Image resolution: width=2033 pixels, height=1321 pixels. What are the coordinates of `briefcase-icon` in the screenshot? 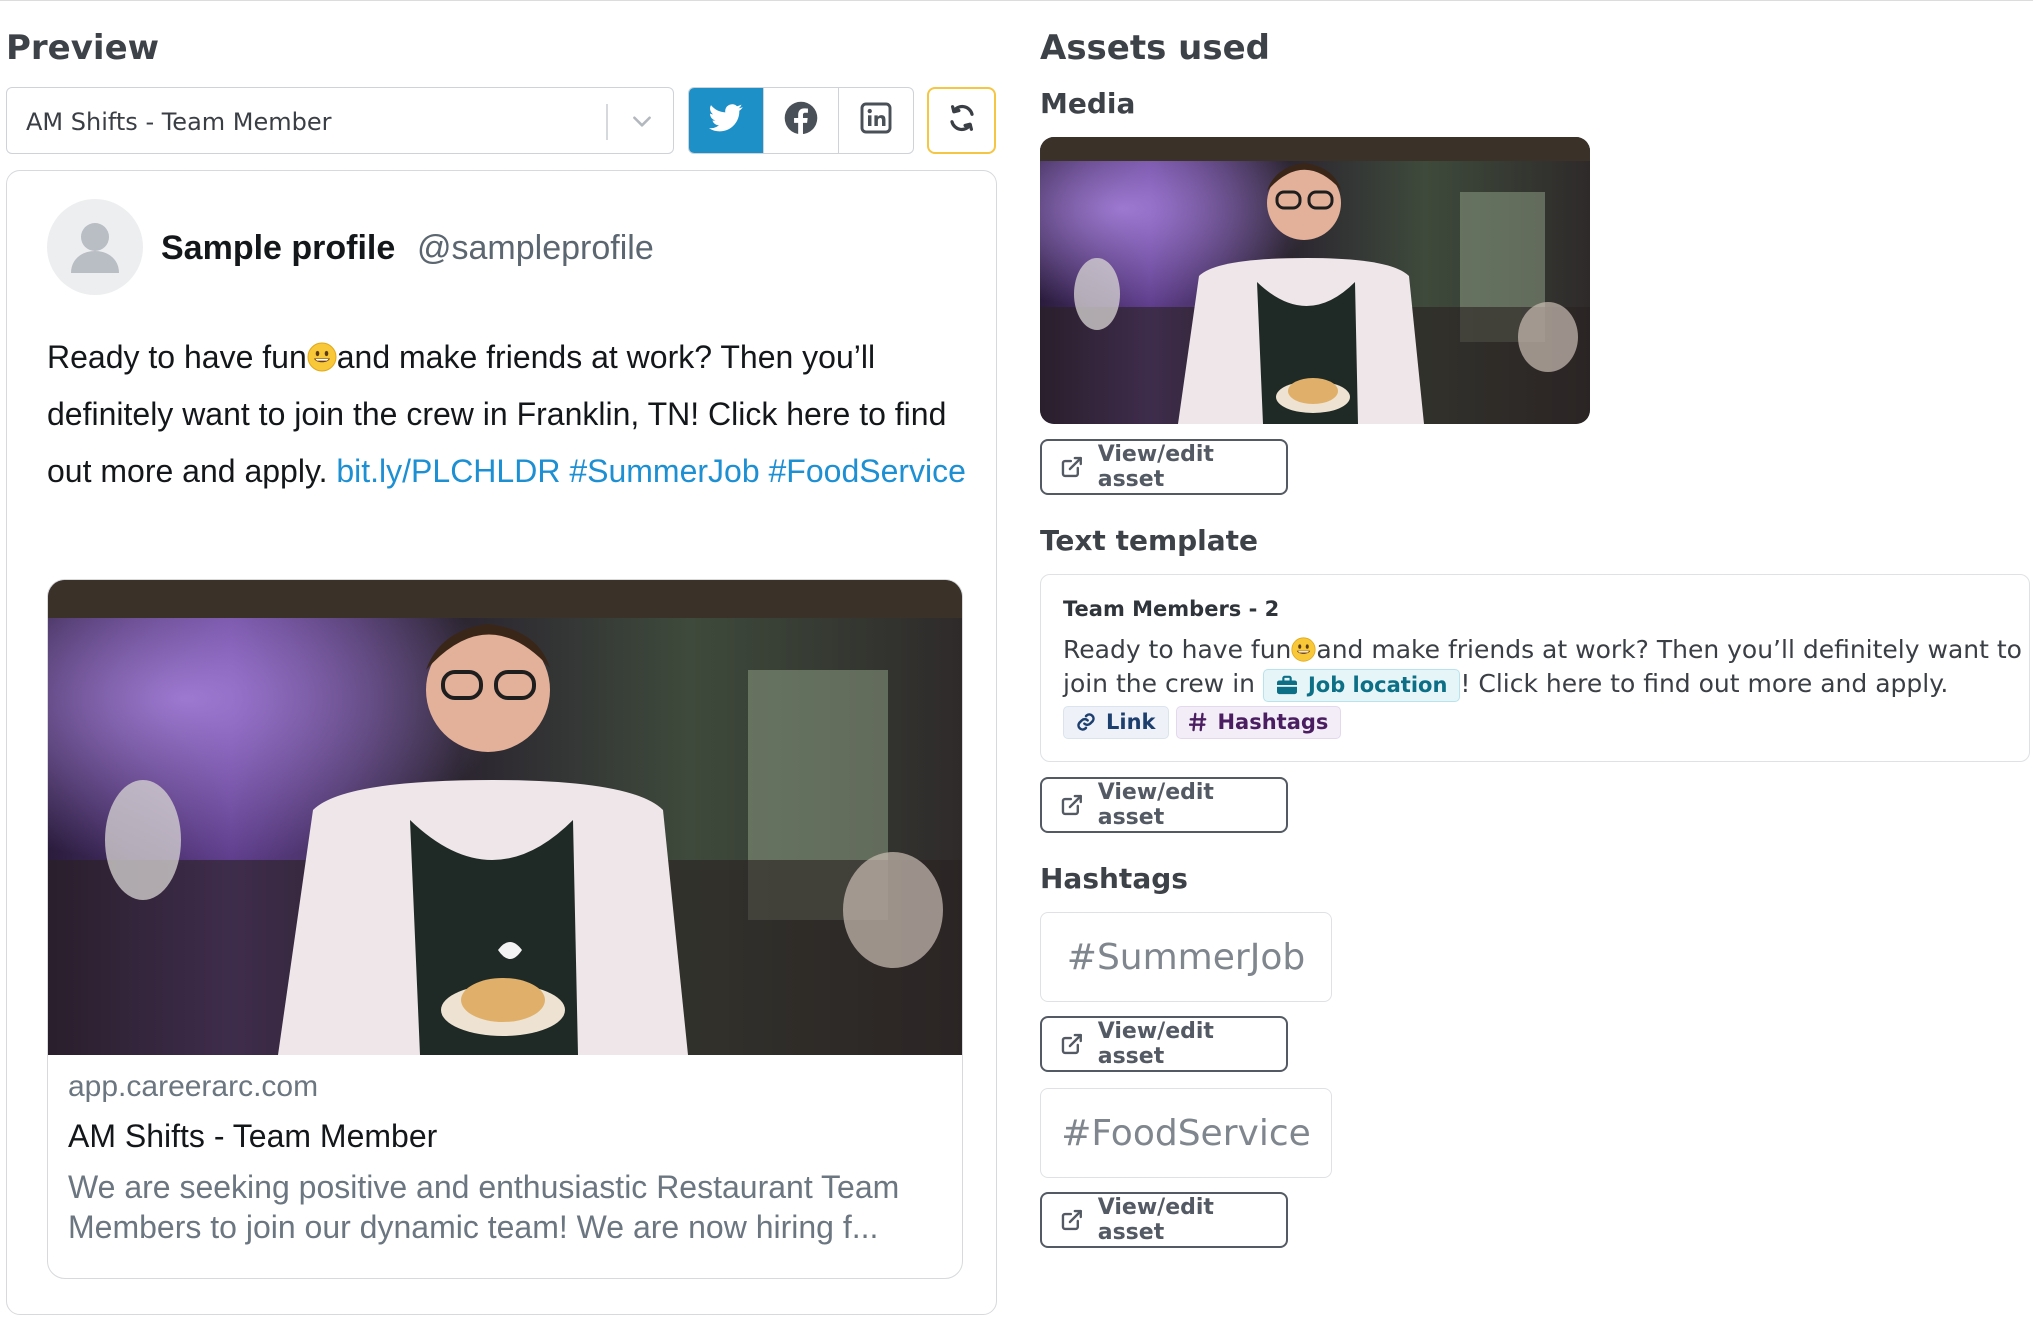 It's located at (1286, 685).